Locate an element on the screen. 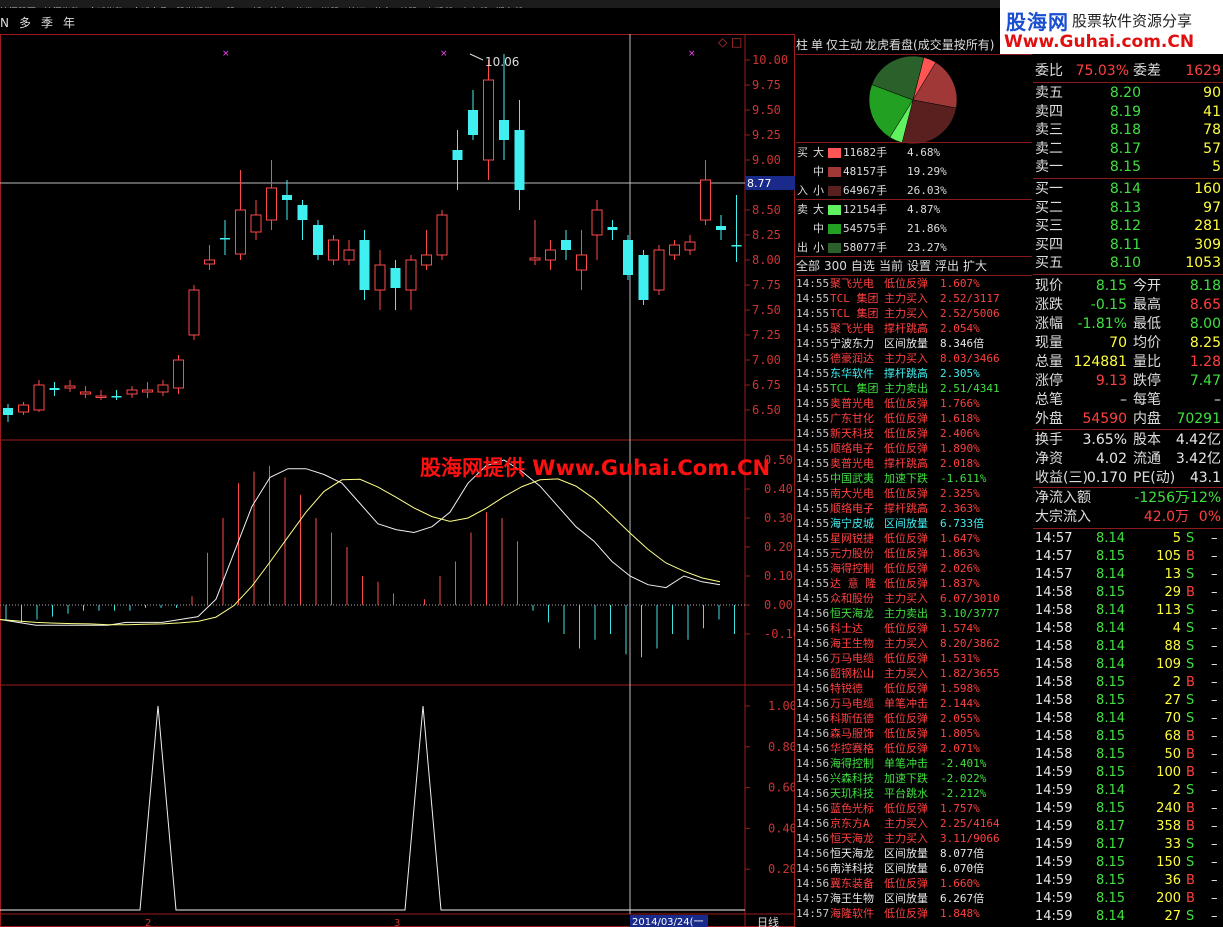  side-tab: 仅主动 is located at coordinates (844, 45).